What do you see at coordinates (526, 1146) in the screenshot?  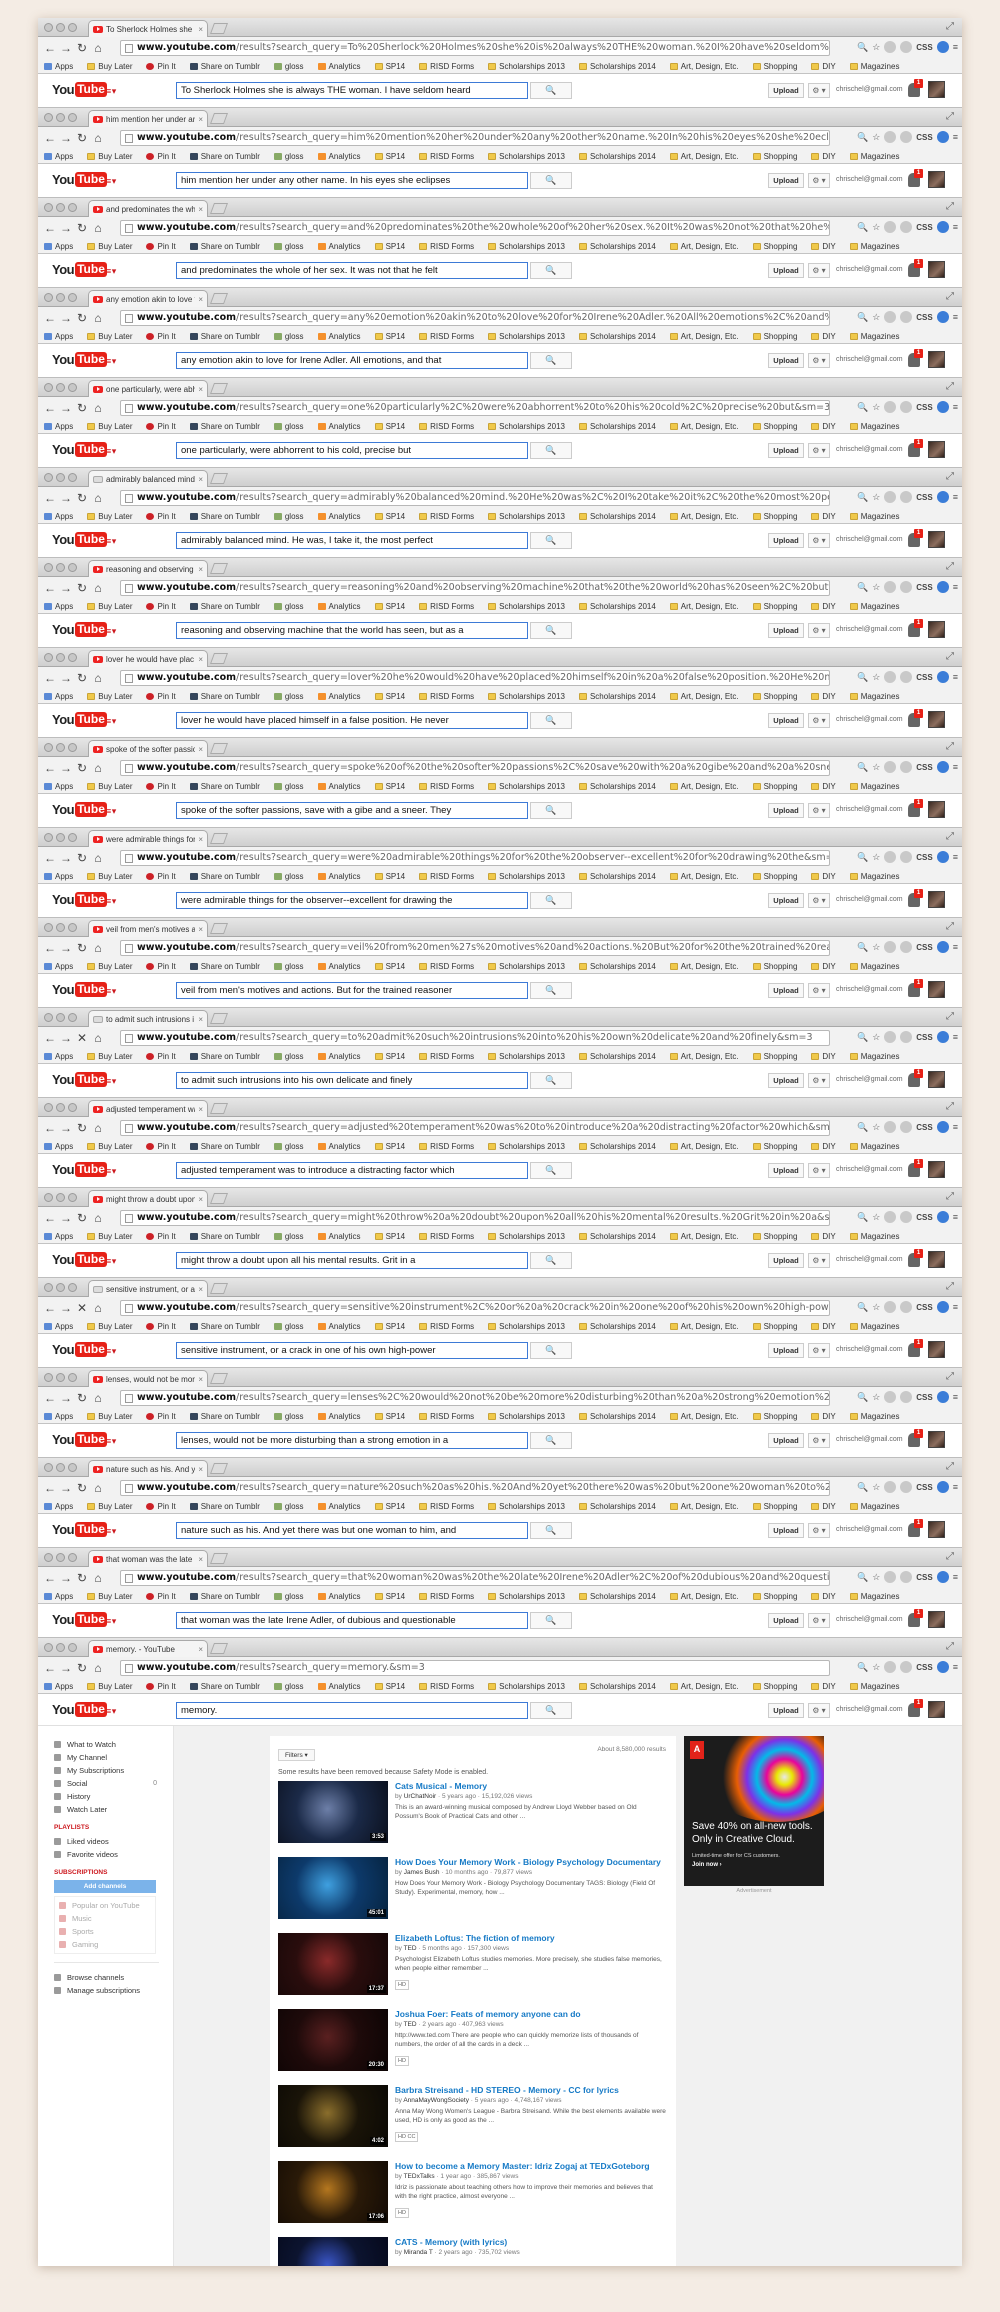 I see `bookmark-item: Scholarships 2013` at bounding box center [526, 1146].